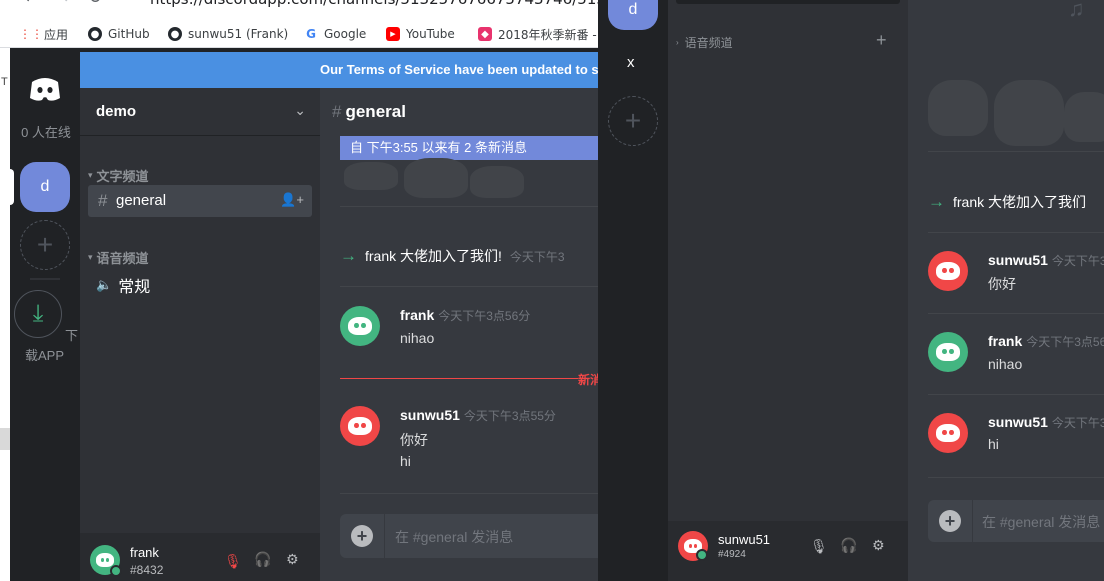  Describe the element at coordinates (311, 34) in the screenshot. I see `google-icon: G` at that location.